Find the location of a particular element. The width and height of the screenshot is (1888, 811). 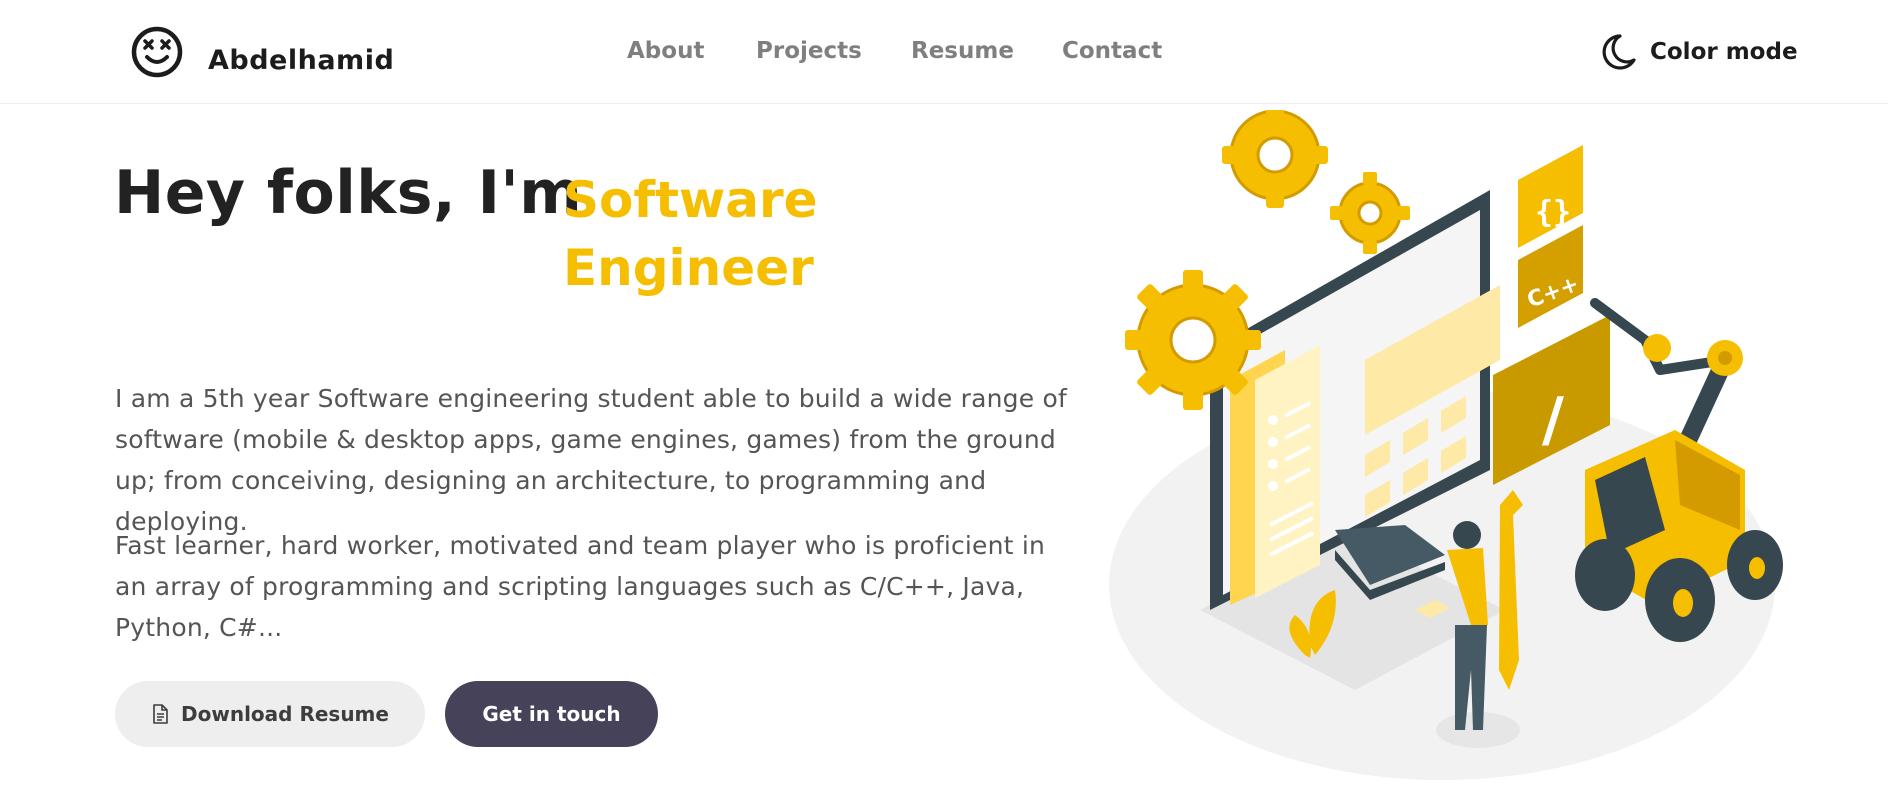

nav-resume: Resume is located at coordinates (962, 51).